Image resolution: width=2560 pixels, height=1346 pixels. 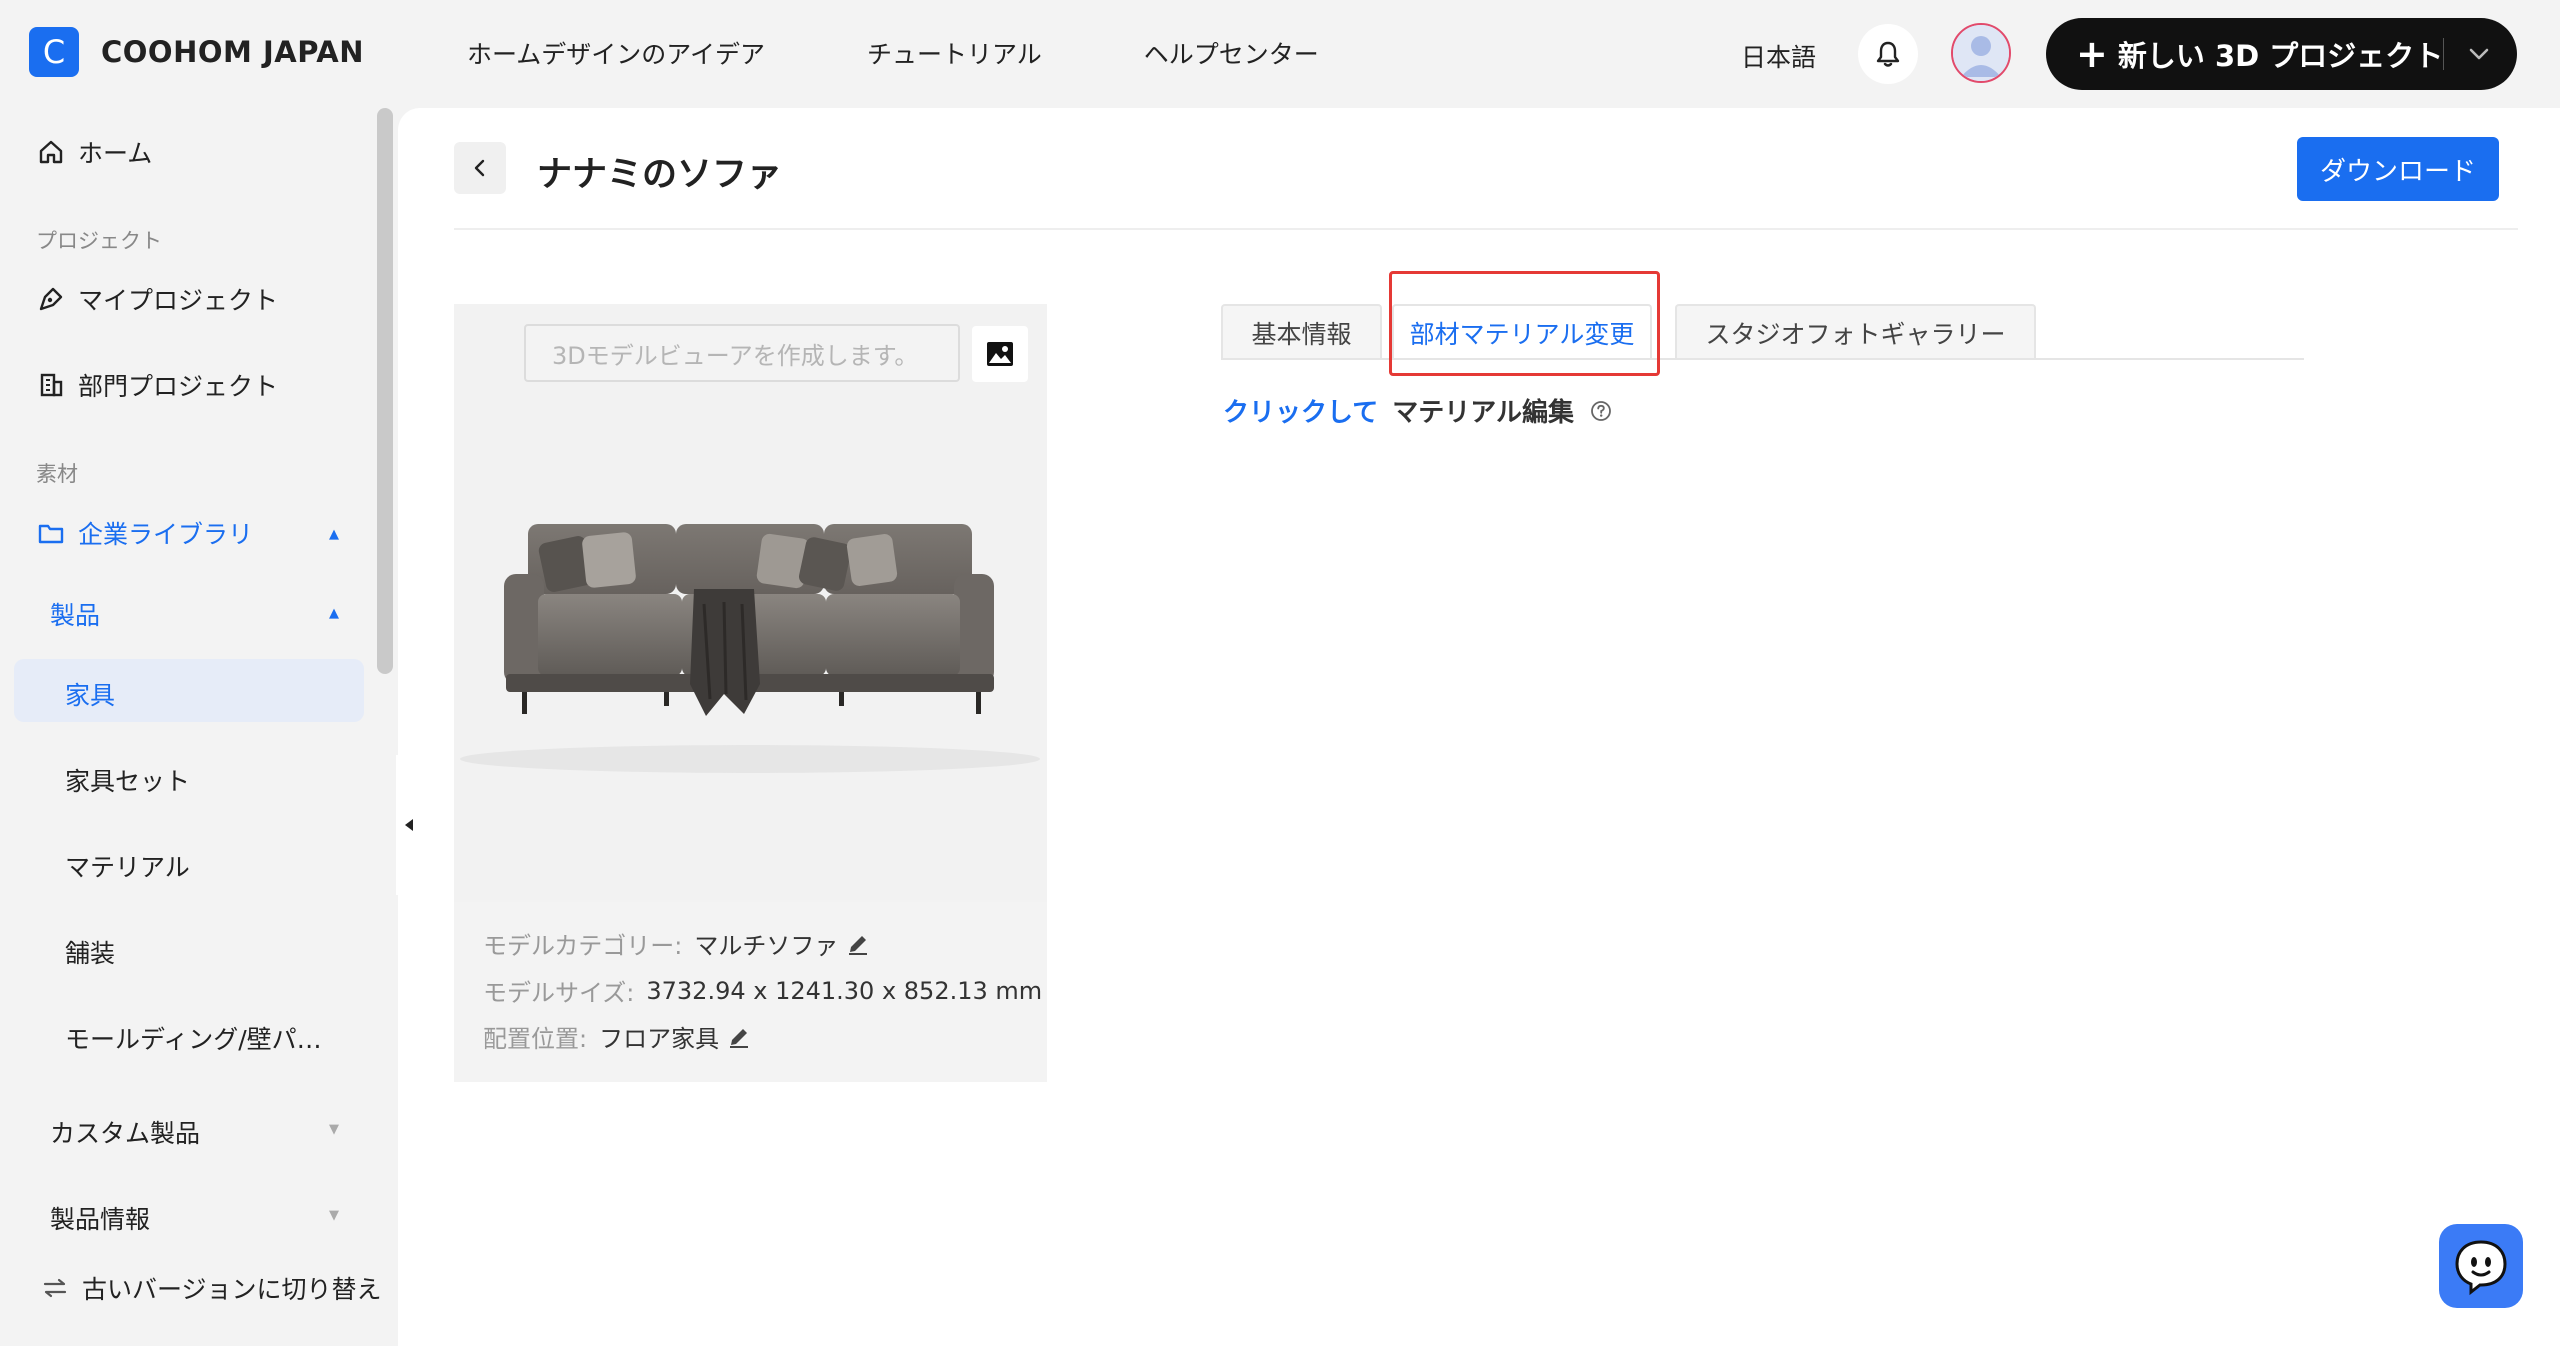 I want to click on placement-row: 配置位置: フロア家具, so click(x=617, y=1036).